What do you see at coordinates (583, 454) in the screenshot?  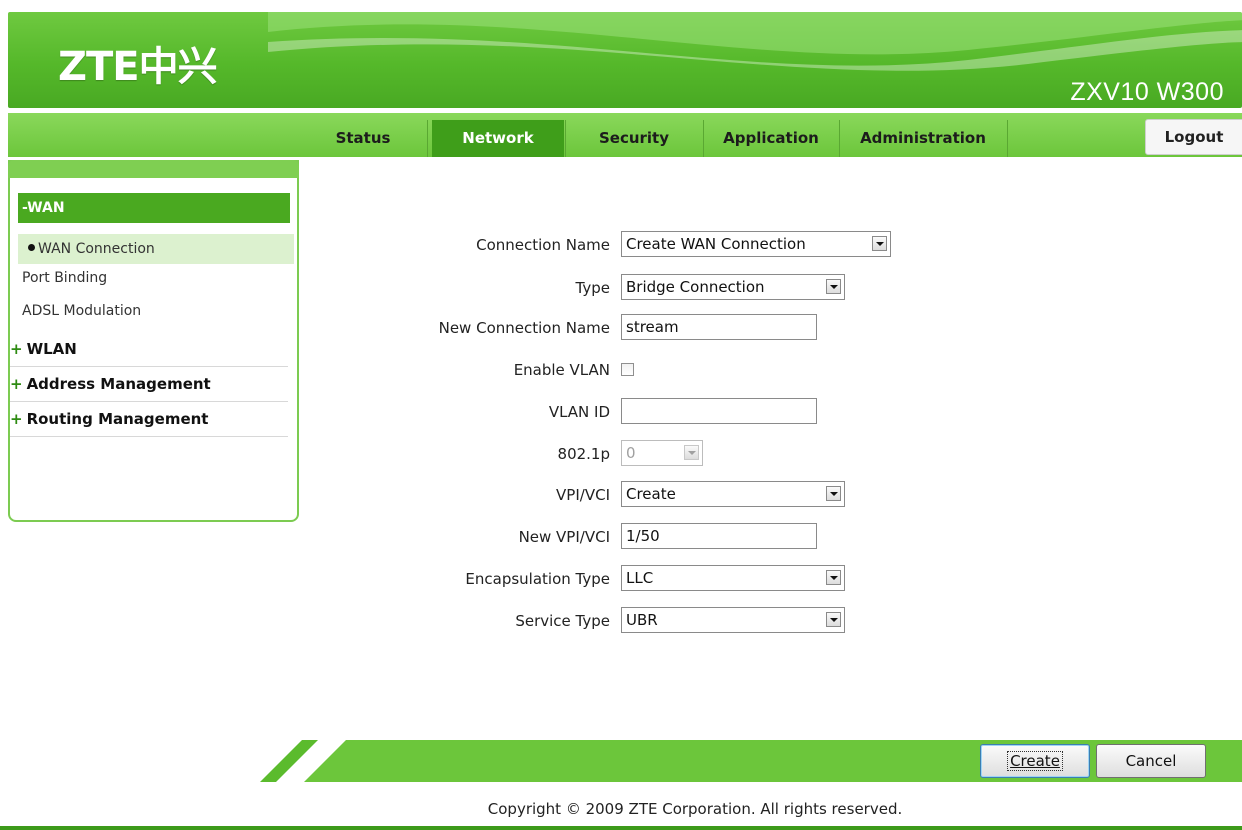 I see `priority-label: 802.1p` at bounding box center [583, 454].